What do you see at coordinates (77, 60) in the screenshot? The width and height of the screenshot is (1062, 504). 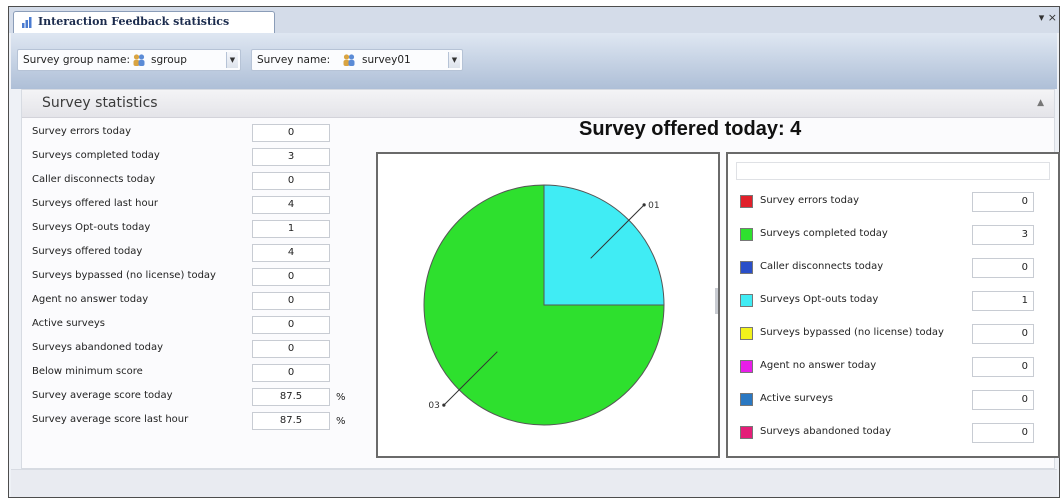 I see `survey-group-label: Survey group name:` at bounding box center [77, 60].